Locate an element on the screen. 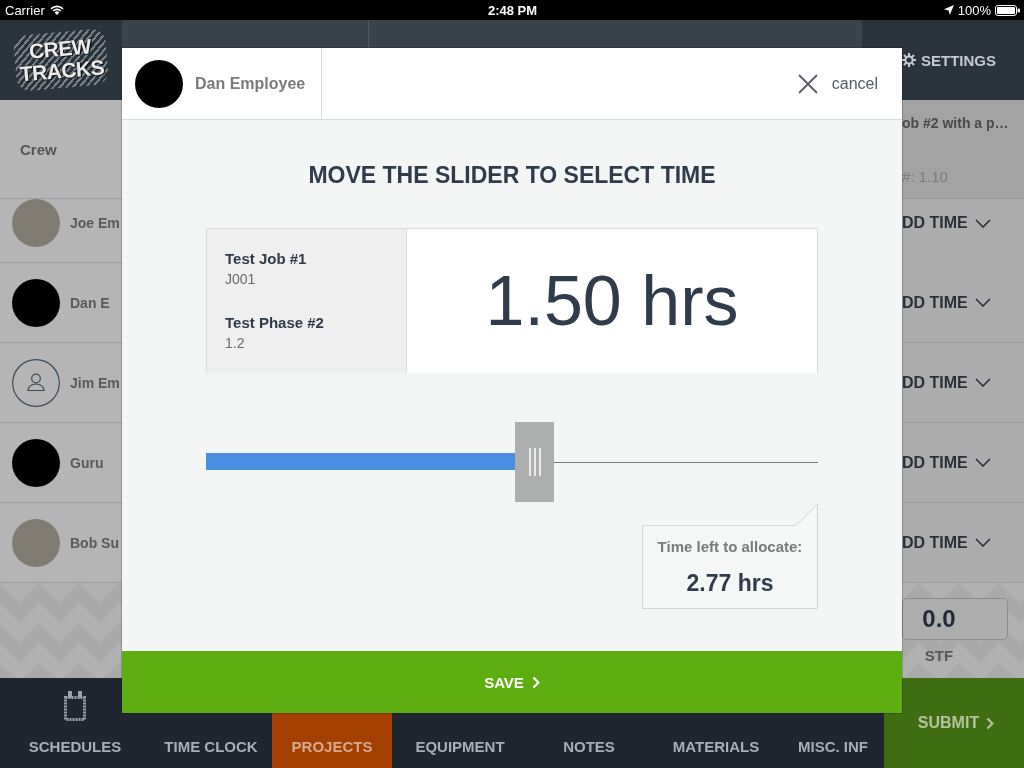 Image resolution: width=1024 pixels, height=768 pixels. time-left-value: 2.77 hrs is located at coordinates (730, 583).